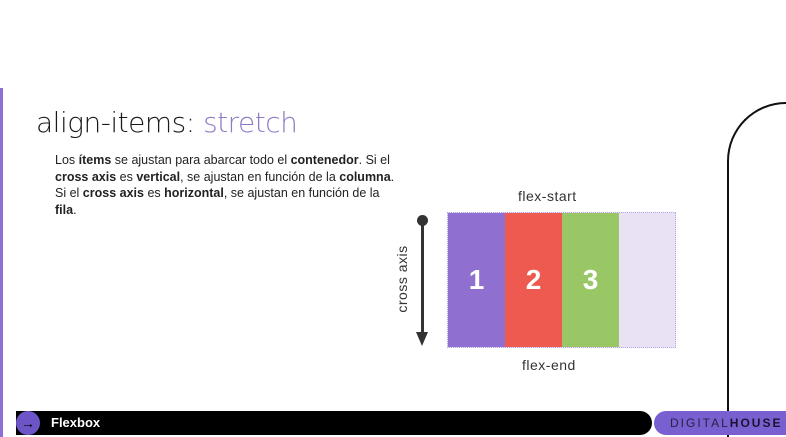  I want to click on decorative-arc, so click(756, 269).